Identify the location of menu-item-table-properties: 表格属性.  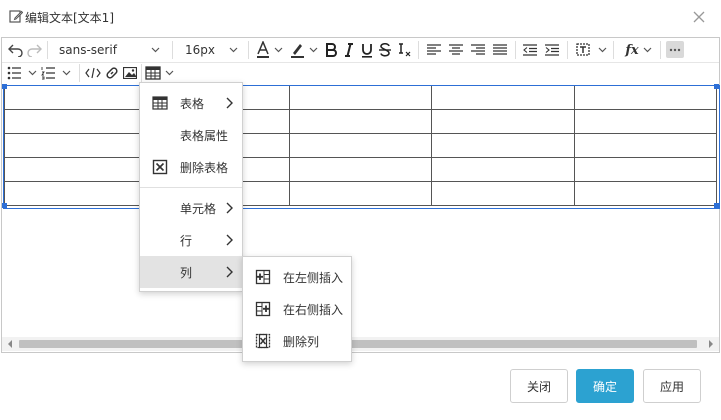
(191, 135).